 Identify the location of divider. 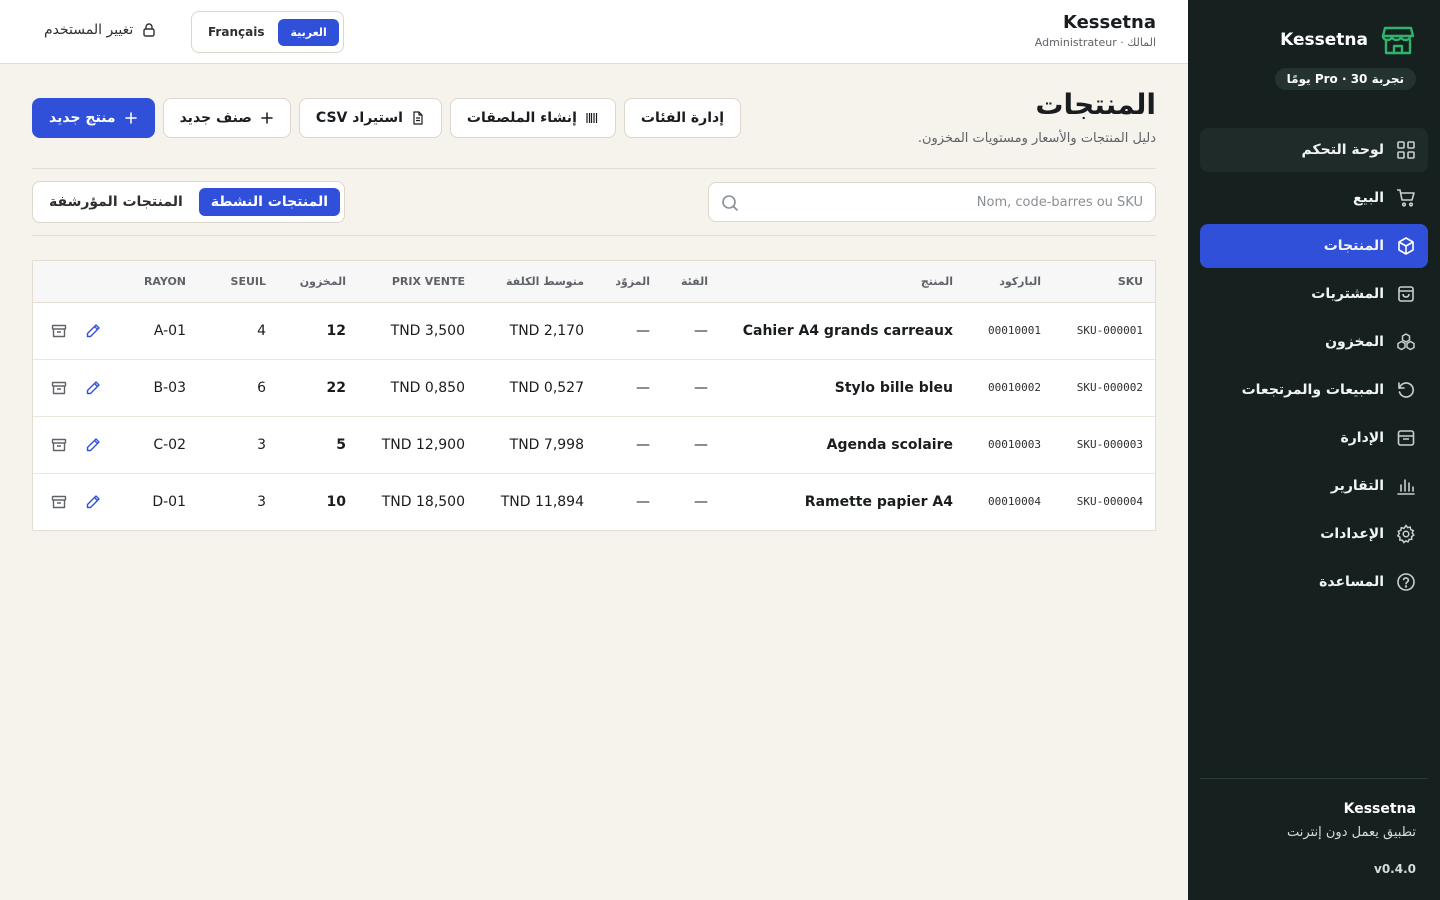
(594, 168).